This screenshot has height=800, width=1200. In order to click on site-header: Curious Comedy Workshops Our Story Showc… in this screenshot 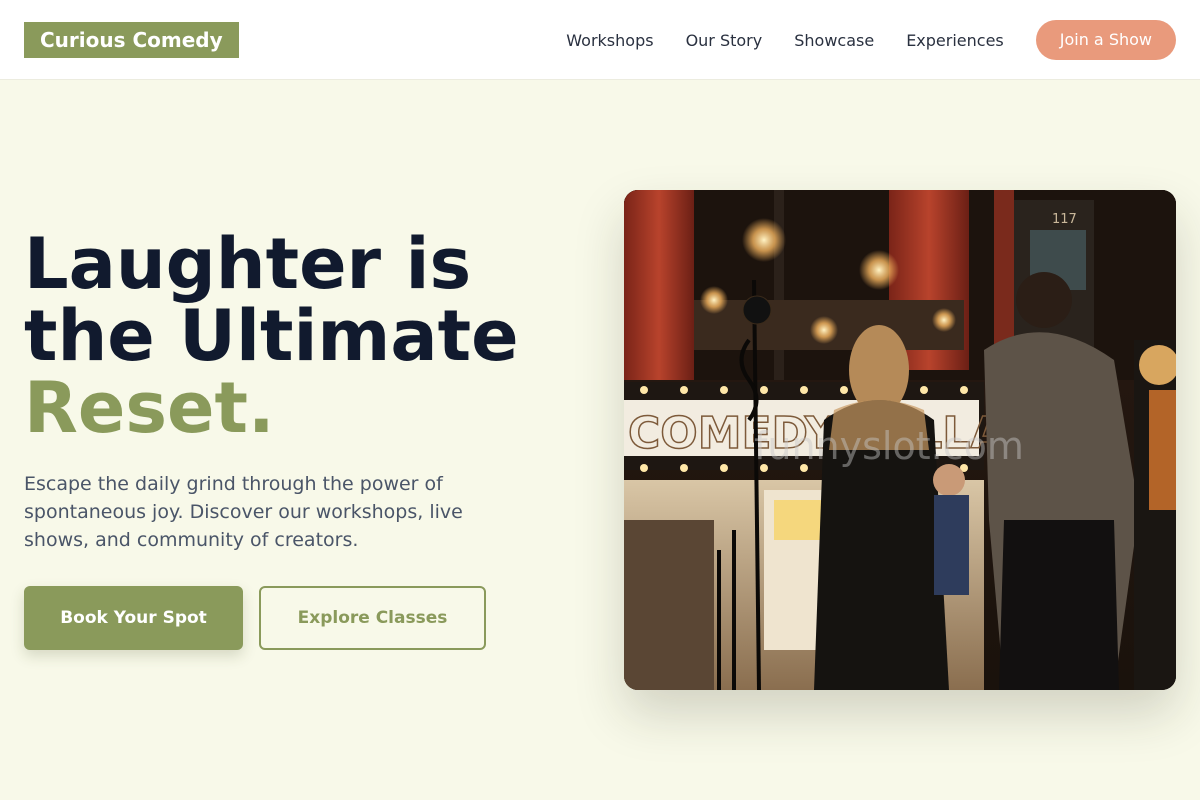, I will do `click(600, 40)`.